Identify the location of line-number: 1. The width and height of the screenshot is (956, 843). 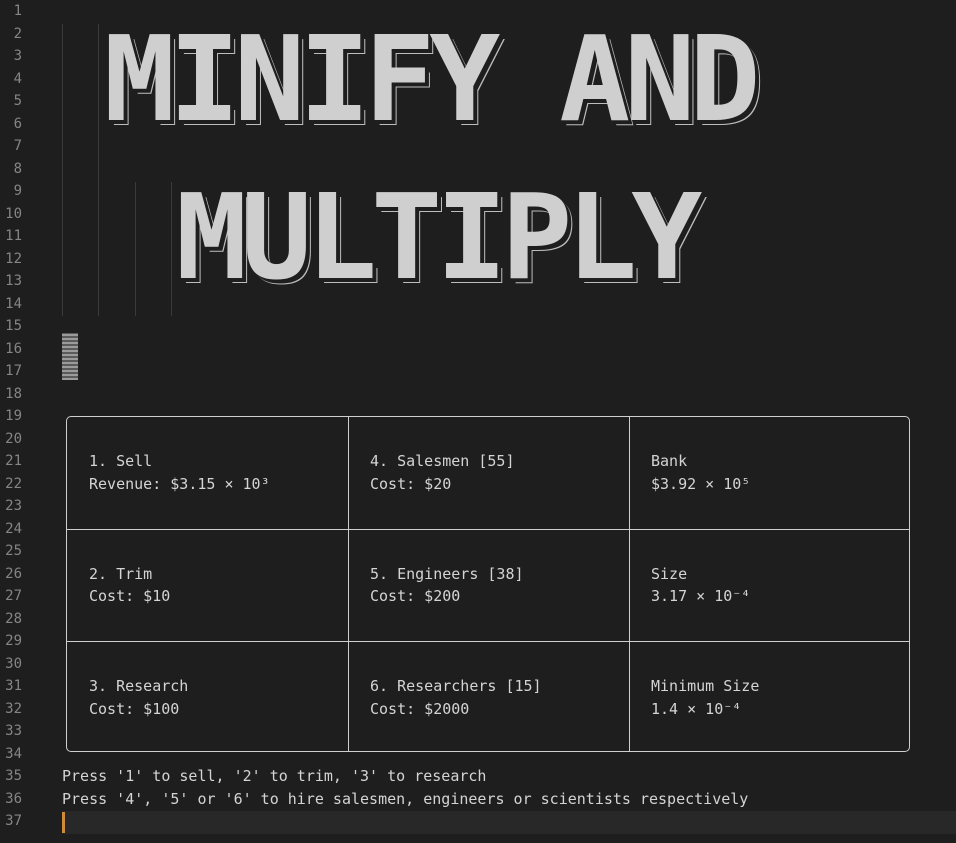
(17, 11).